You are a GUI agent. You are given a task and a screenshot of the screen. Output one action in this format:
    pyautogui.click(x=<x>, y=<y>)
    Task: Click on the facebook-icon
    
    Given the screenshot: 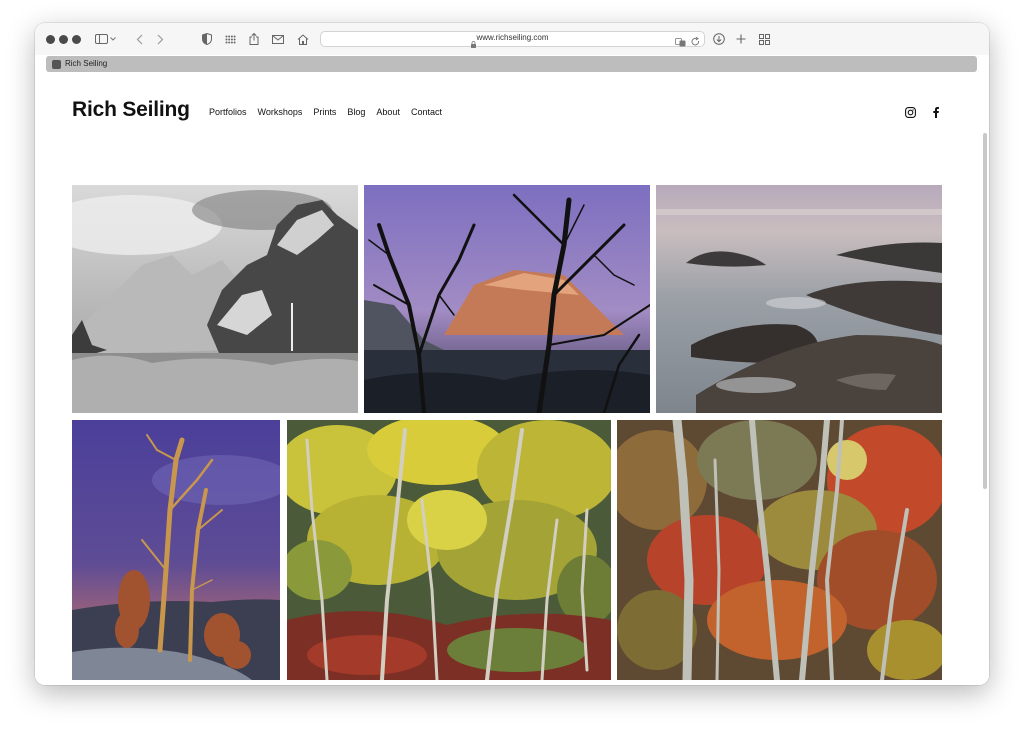 What is the action you would take?
    pyautogui.click(x=936, y=112)
    